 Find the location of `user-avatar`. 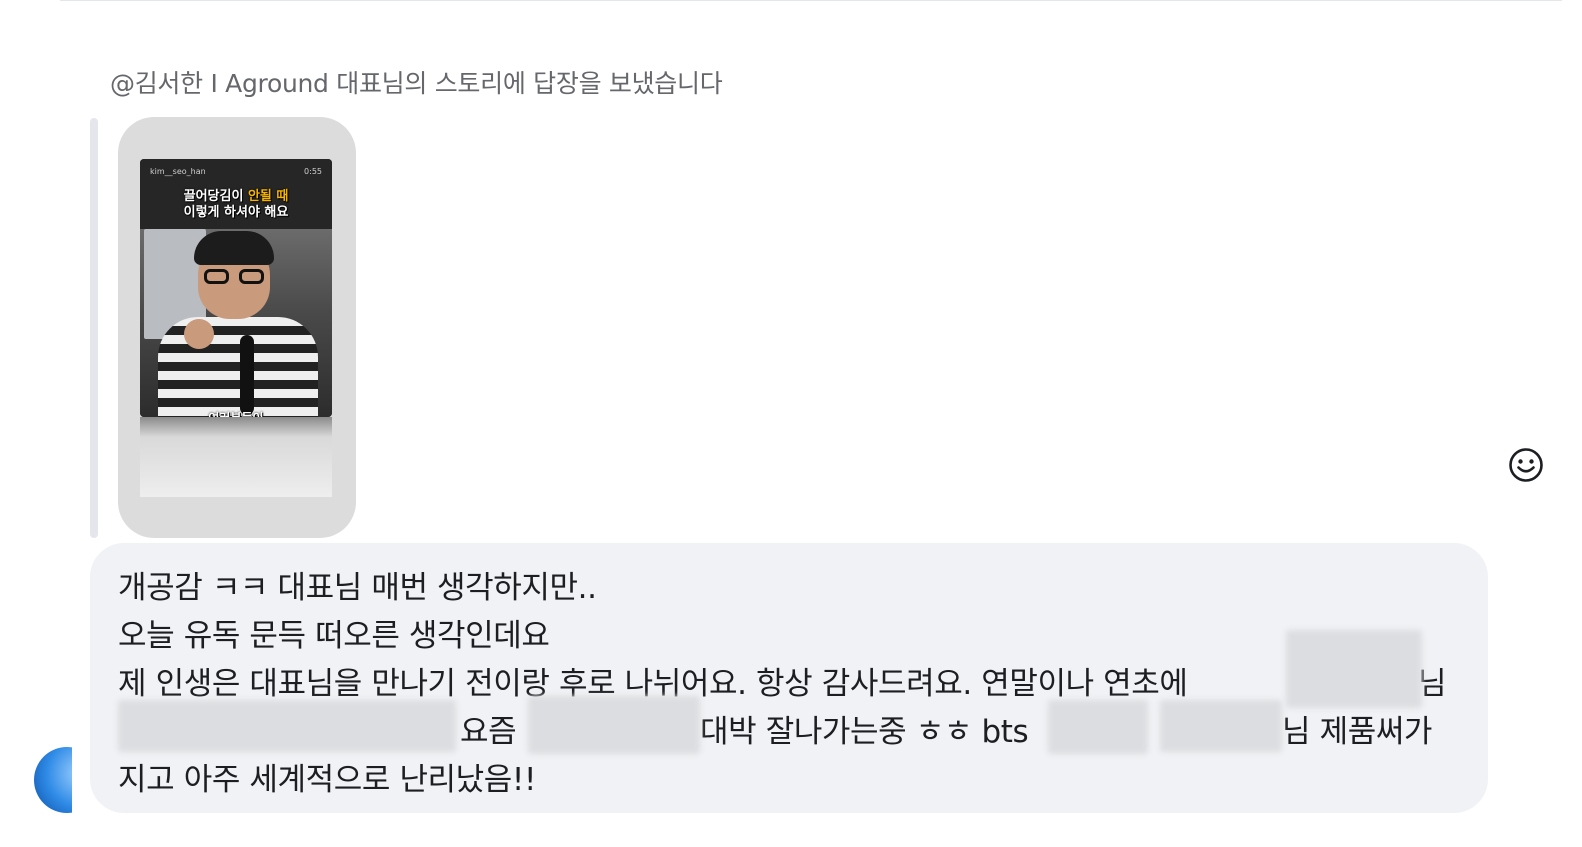

user-avatar is located at coordinates (53, 780).